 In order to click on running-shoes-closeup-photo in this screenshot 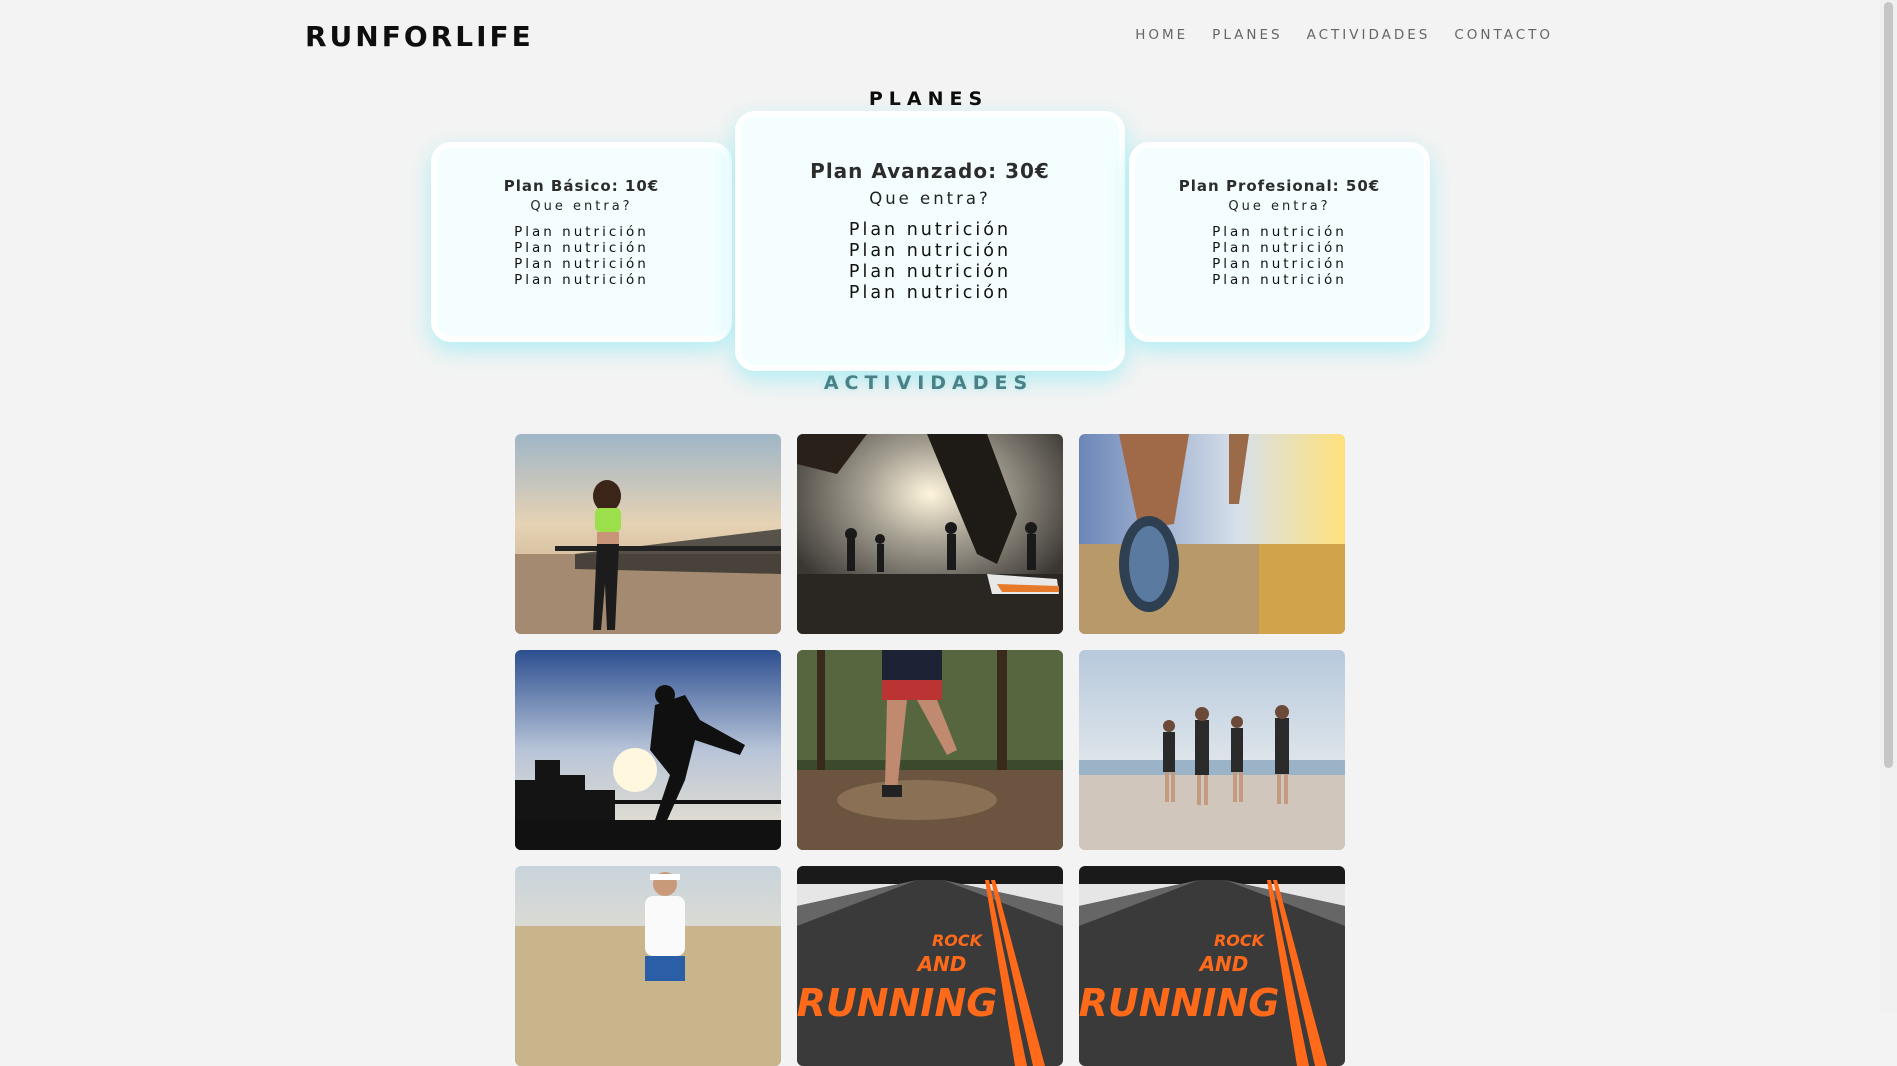, I will do `click(1212, 534)`.